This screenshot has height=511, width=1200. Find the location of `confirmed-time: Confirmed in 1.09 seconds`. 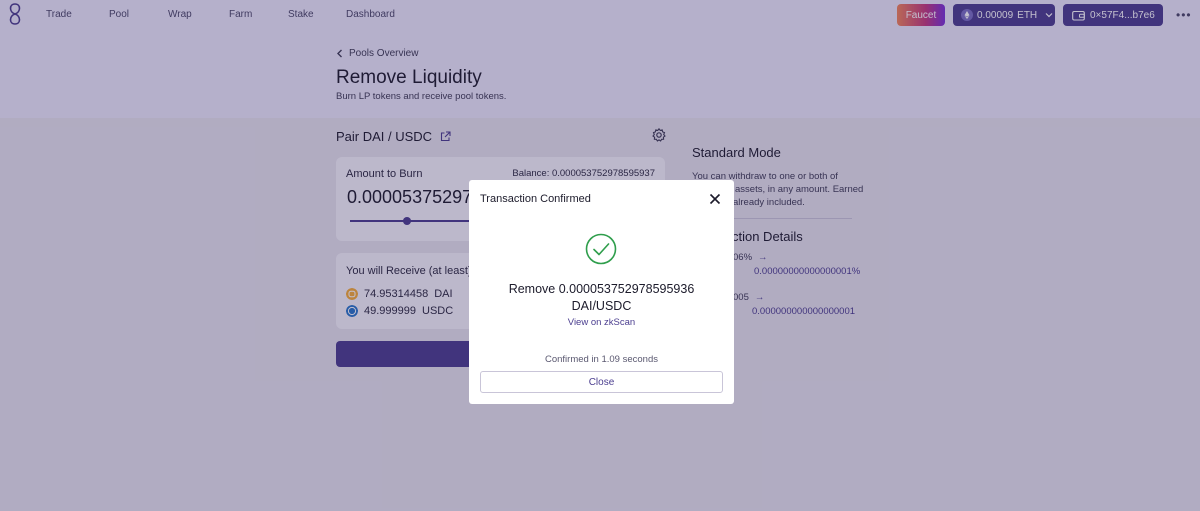

confirmed-time: Confirmed in 1.09 seconds is located at coordinates (601, 359).